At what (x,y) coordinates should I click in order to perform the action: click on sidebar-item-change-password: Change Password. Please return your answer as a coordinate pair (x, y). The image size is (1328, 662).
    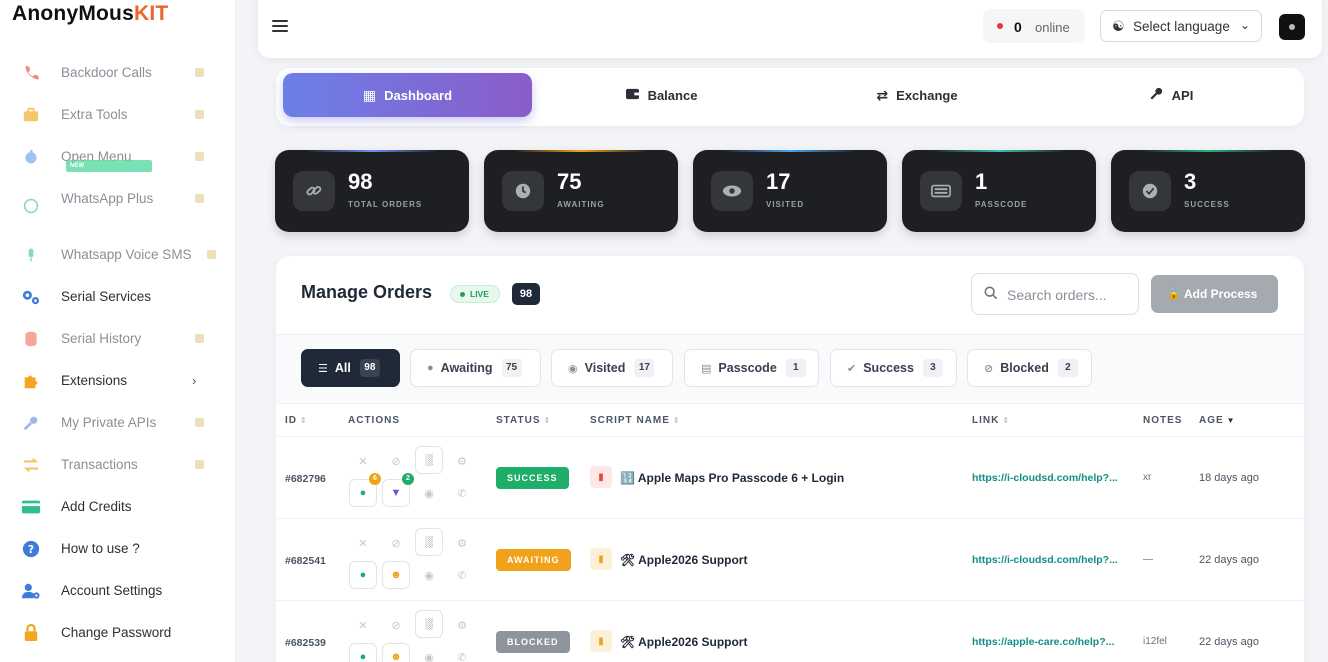
    Looking at the image, I should click on (118, 632).